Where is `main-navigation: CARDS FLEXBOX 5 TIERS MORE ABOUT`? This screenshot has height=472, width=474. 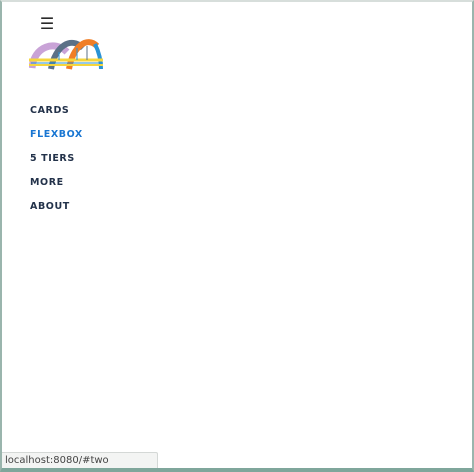
main-navigation: CARDS FLEXBOX 5 TIERS MORE ABOUT is located at coordinates (56, 158).